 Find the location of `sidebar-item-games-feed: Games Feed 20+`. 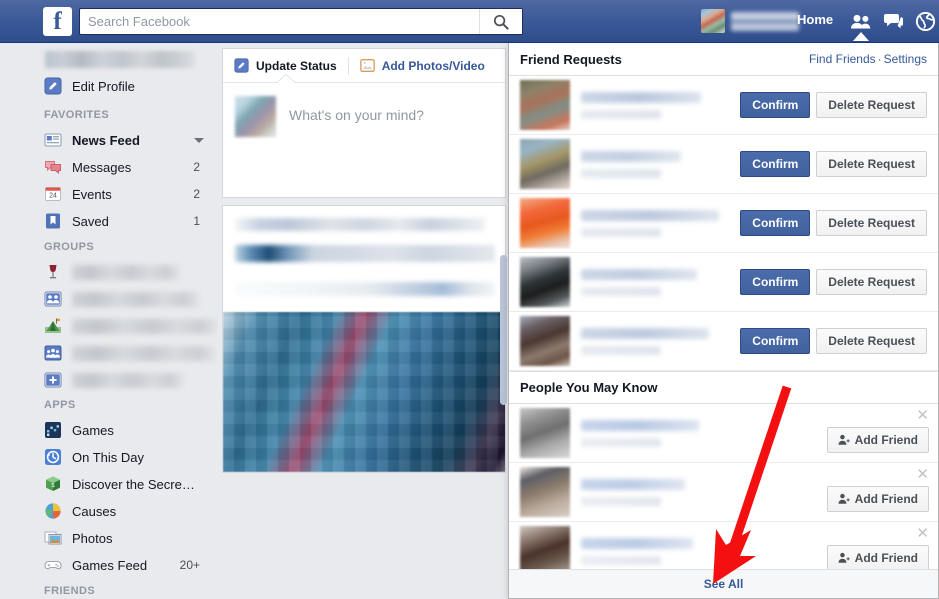

sidebar-item-games-feed: Games Feed 20+ is located at coordinates (109, 565).